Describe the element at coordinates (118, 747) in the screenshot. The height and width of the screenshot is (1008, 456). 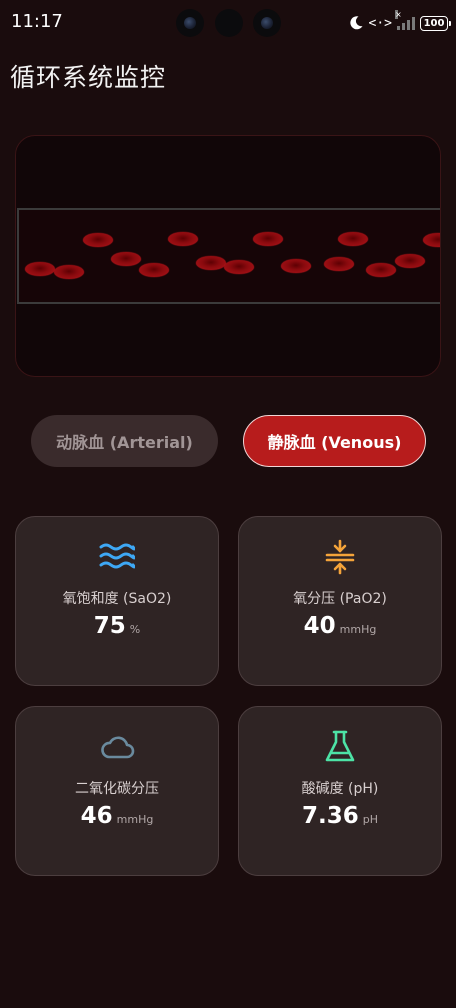
I see `cloud-icon` at that location.